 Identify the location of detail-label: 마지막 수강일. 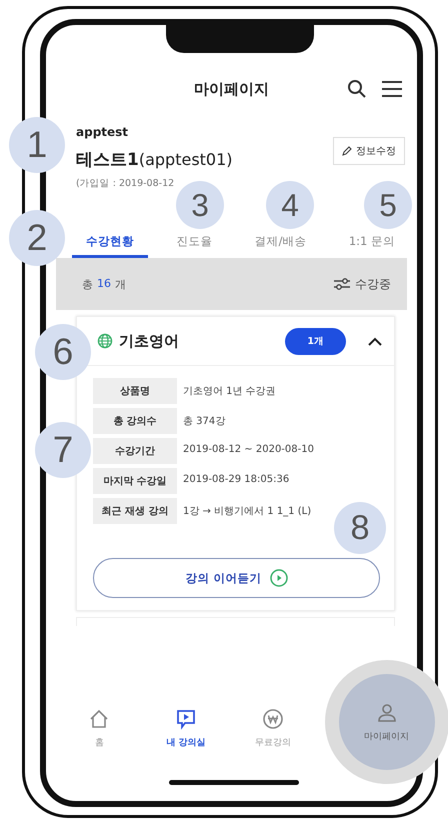
(135, 481).